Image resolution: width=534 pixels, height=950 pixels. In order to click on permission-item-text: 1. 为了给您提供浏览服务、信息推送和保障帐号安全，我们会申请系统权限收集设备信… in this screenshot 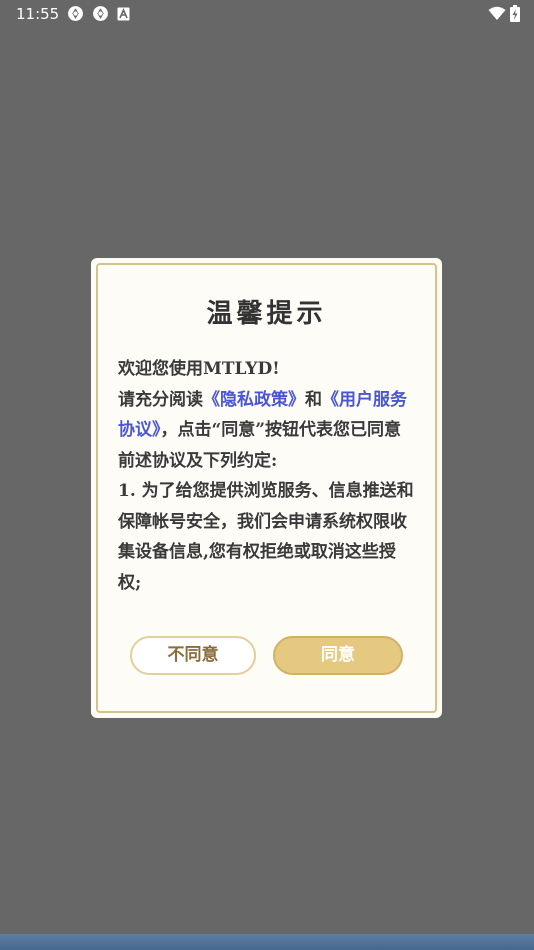, I will do `click(266, 537)`.